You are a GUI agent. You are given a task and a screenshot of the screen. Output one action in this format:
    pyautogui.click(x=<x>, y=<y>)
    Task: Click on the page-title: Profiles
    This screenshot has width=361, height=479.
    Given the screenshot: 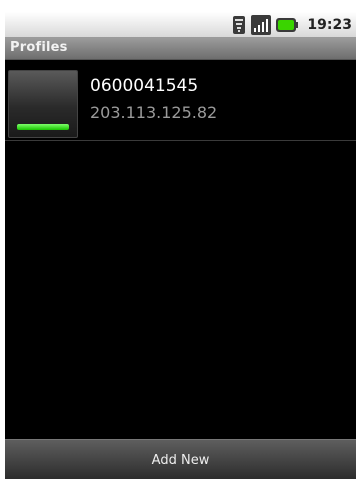 What is the action you would take?
    pyautogui.click(x=39, y=47)
    